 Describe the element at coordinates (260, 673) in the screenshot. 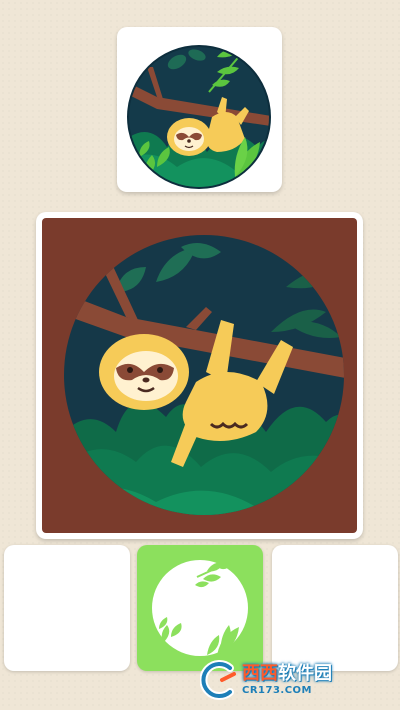

I see `watermark-name-part1: 西西` at that location.